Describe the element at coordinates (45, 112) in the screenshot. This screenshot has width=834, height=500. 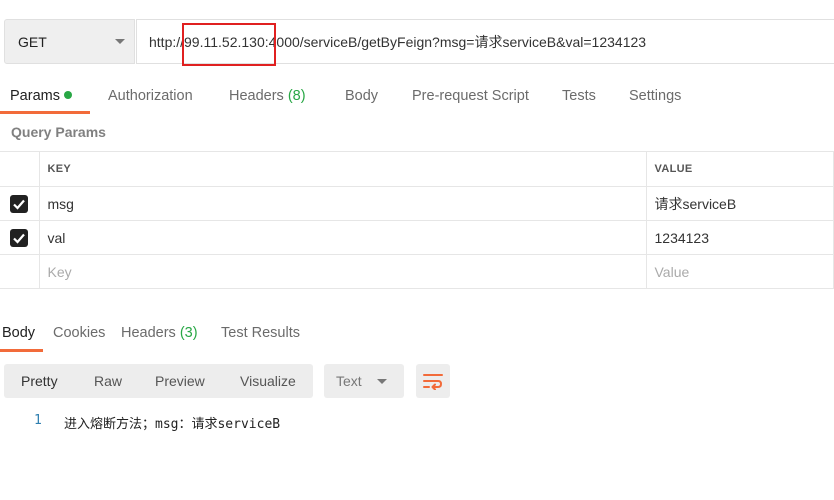
I see `active-tab-indicator` at that location.